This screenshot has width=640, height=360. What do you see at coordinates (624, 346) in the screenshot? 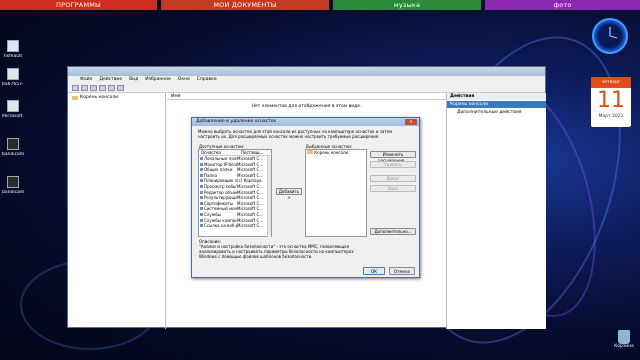
I see `recycle-bin-label: Корзина` at bounding box center [624, 346].